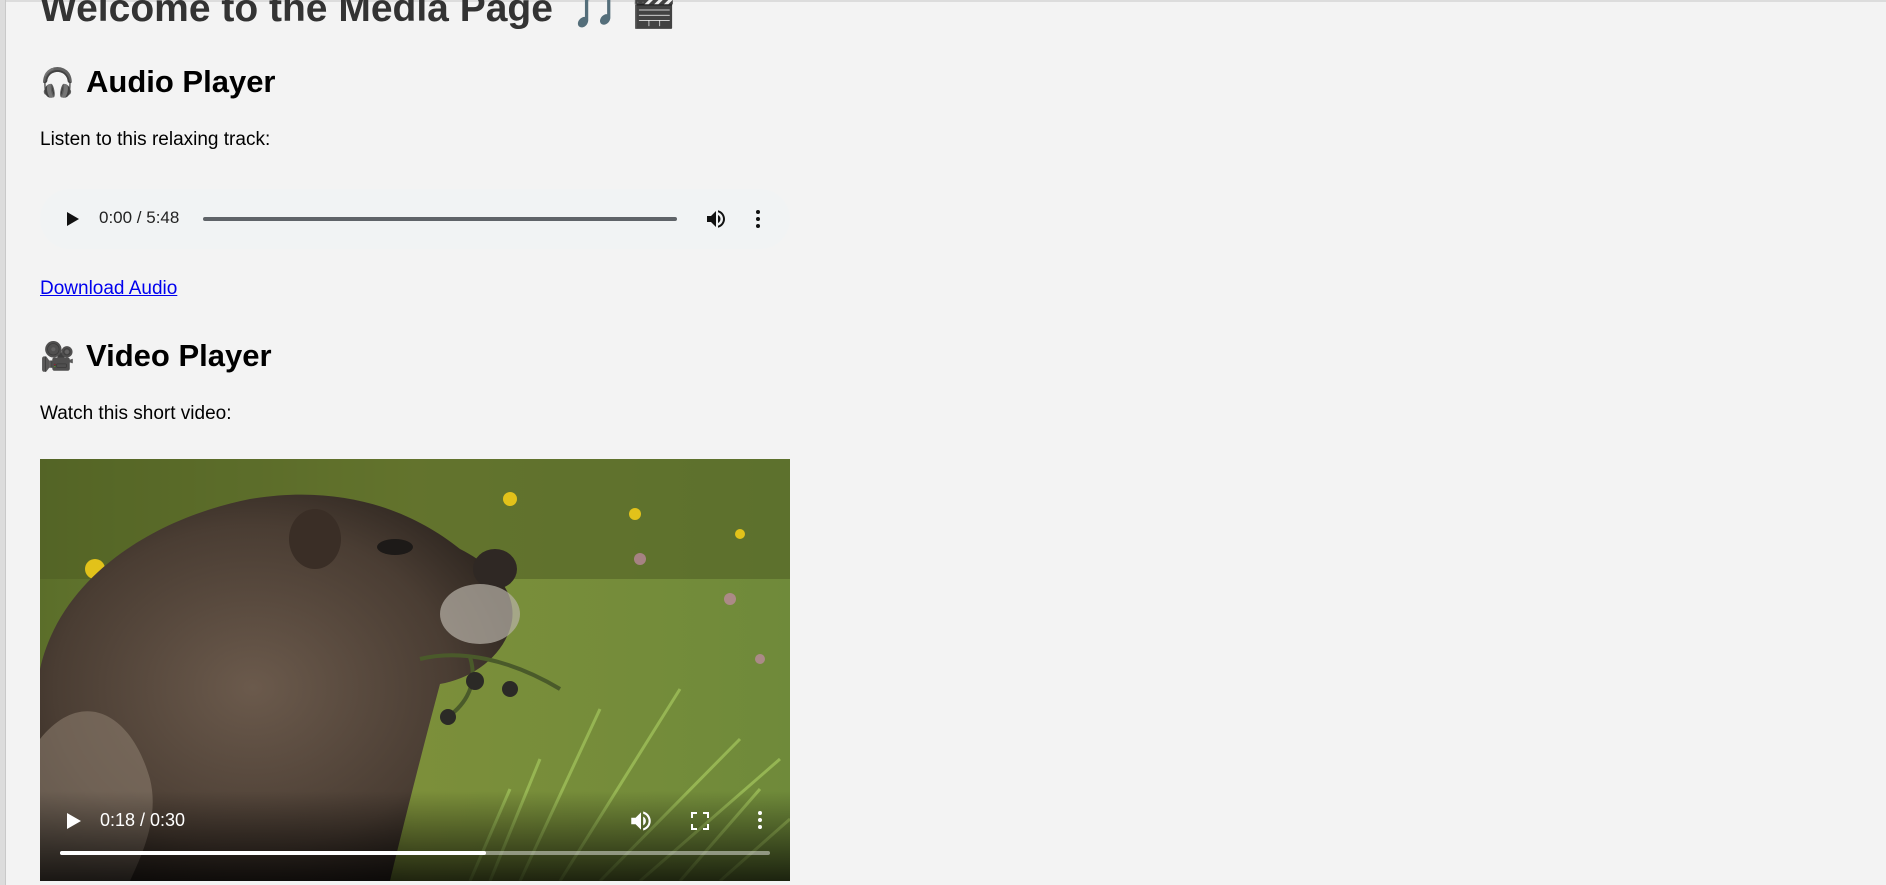  I want to click on music-clapper-emoji: 🎵 🎬, so click(624, 15).